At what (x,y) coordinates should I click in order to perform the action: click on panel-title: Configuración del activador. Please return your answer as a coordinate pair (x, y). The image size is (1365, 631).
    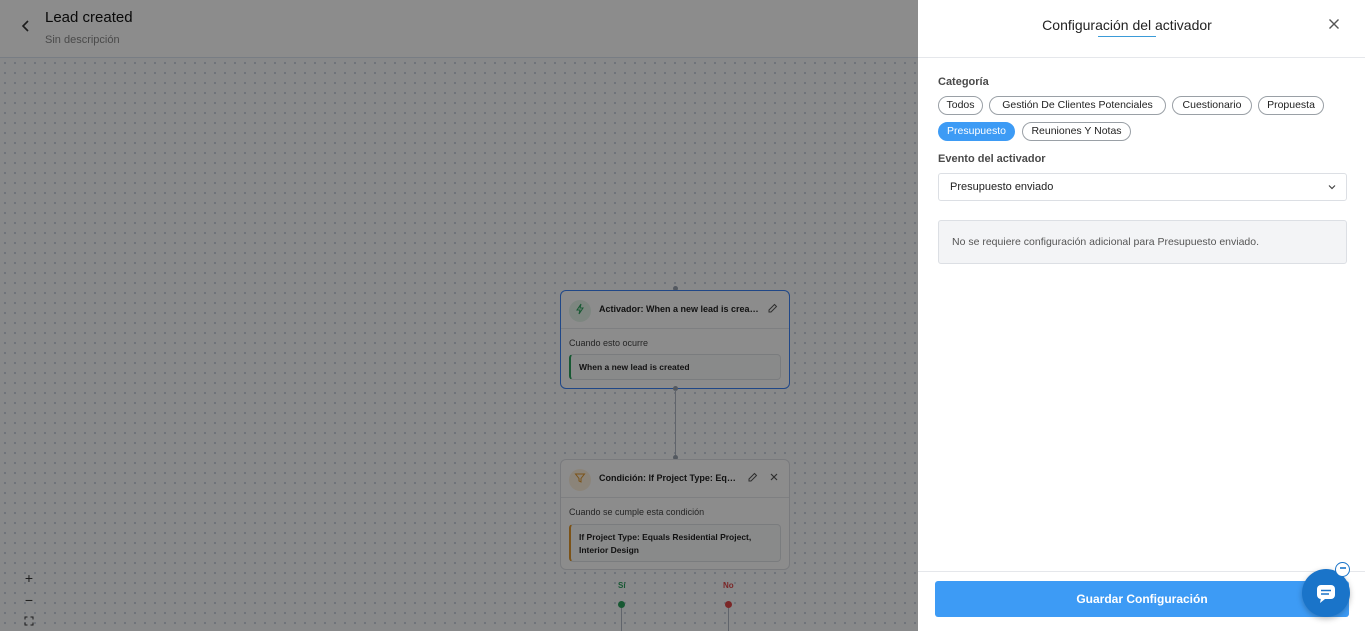
    Looking at the image, I should click on (1127, 25).